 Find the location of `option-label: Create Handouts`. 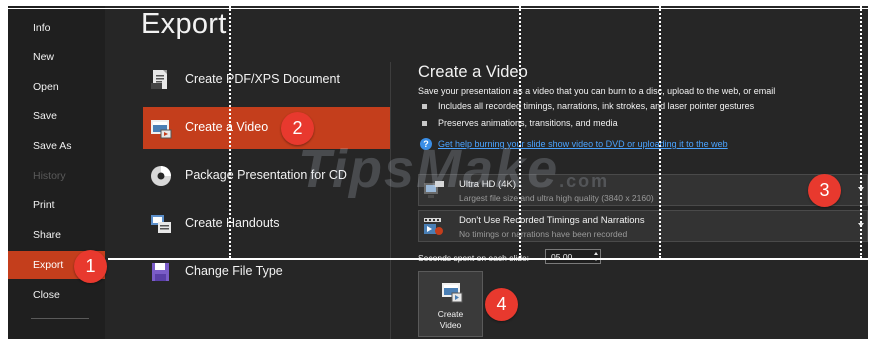

option-label: Create Handouts is located at coordinates (232, 223).